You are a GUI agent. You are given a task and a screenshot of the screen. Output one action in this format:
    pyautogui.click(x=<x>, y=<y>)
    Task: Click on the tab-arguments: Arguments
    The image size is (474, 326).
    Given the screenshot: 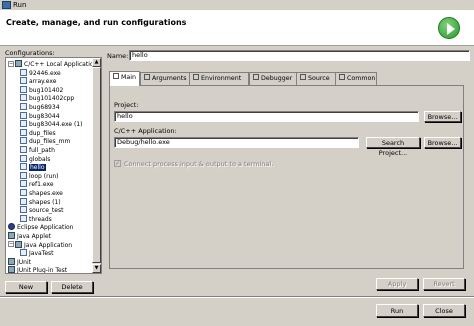 What is the action you would take?
    pyautogui.click(x=165, y=78)
    